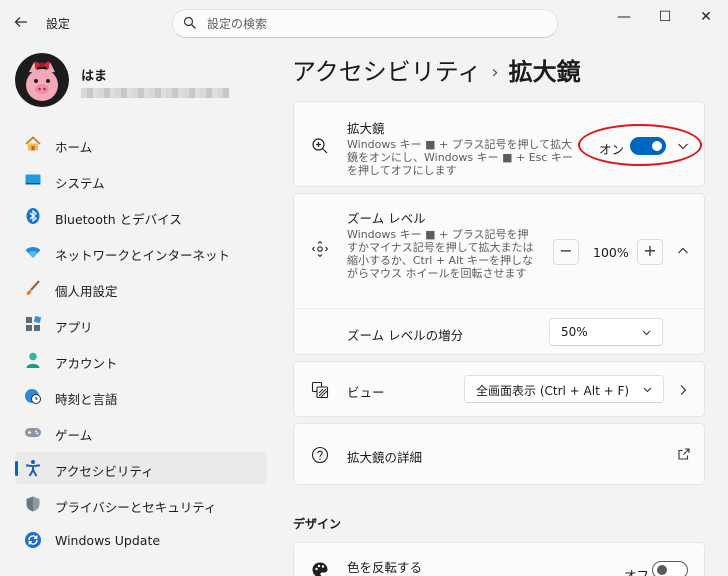 This screenshot has width=728, height=576. I want to click on external-link-icon, so click(684, 454).